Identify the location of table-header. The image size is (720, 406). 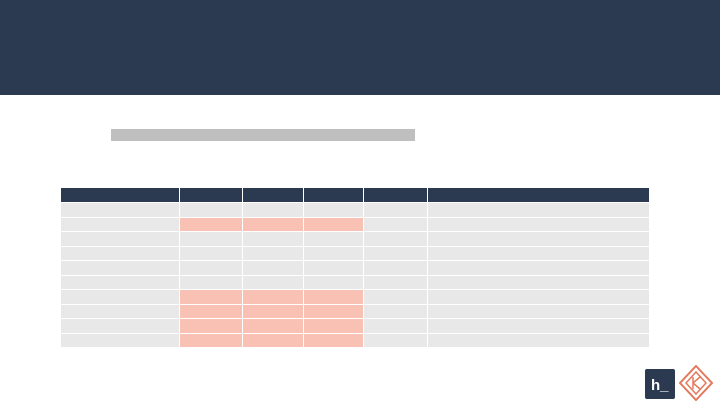
(355, 195).